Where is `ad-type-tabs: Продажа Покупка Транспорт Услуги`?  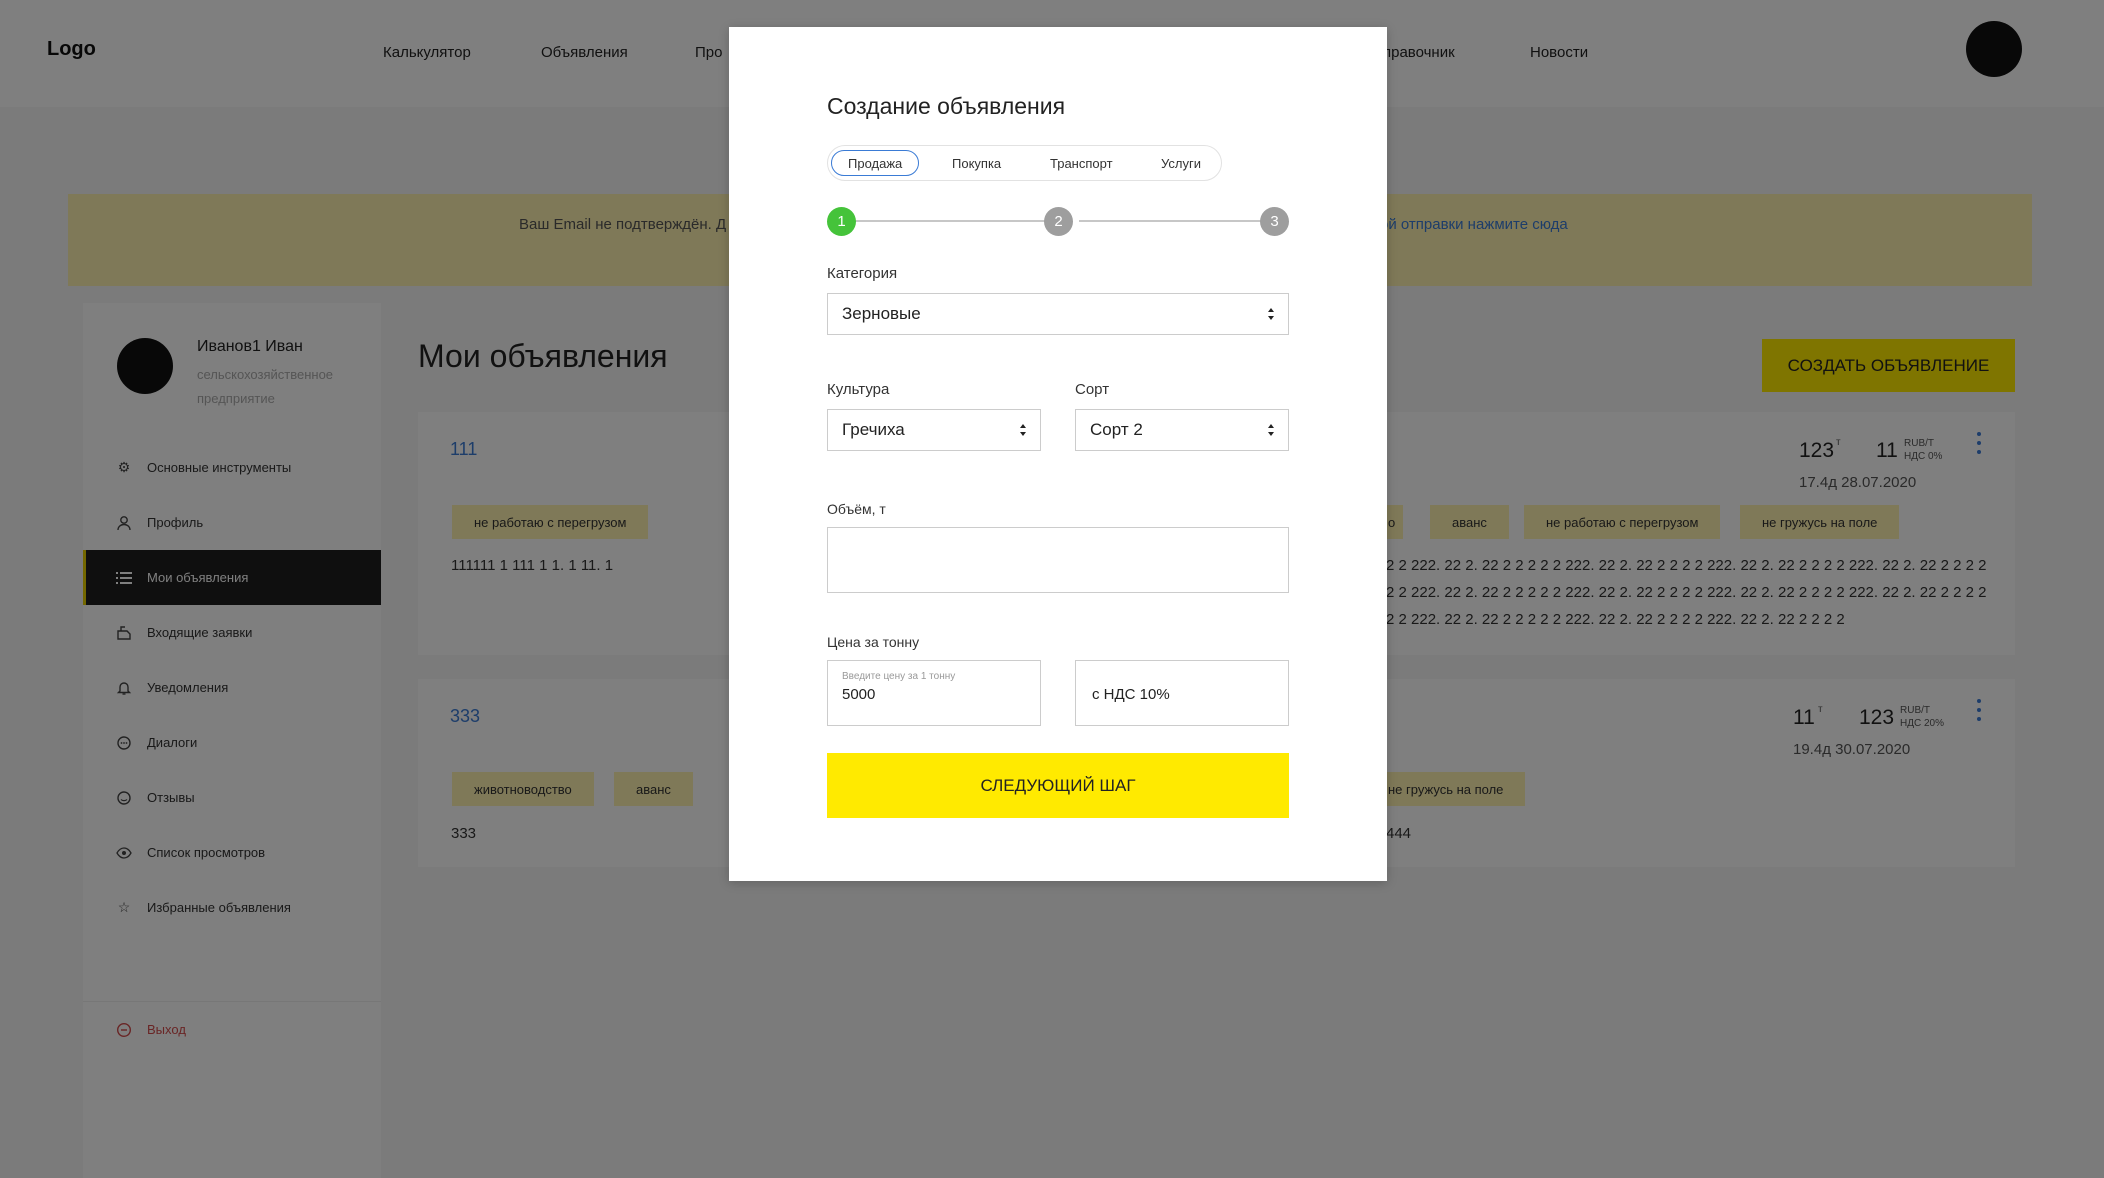
ad-type-tabs: Продажа Покупка Транспорт Услуги is located at coordinates (1024, 163).